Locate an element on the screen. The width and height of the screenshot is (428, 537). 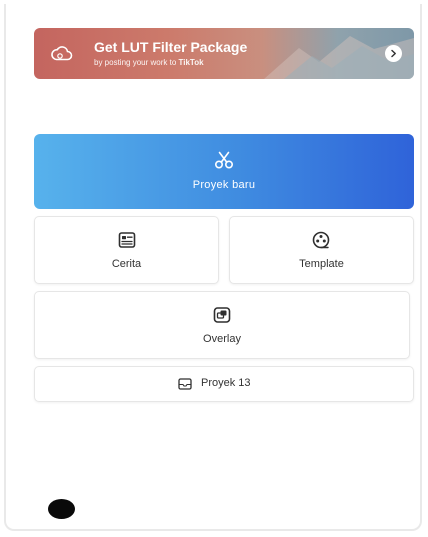
template-button: Template is located at coordinates (321, 250).